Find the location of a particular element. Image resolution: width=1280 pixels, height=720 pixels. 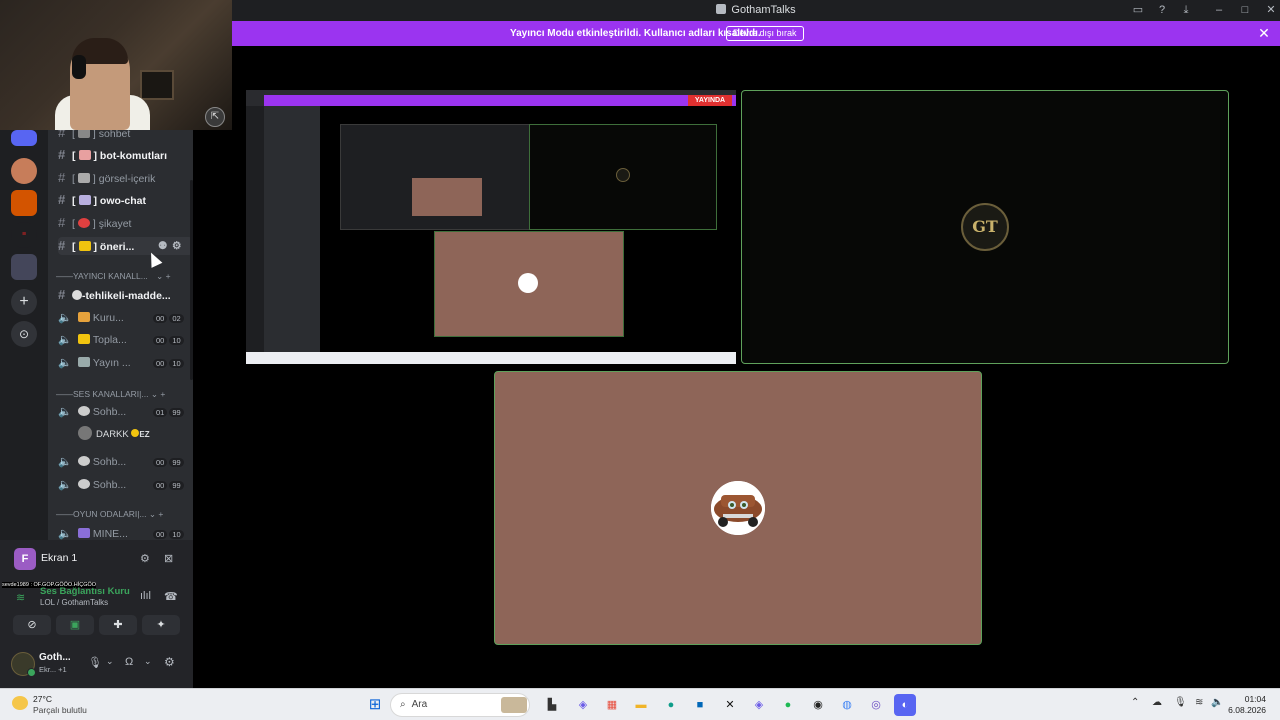

cloud-icon: ☁ is located at coordinates (1157, 702).